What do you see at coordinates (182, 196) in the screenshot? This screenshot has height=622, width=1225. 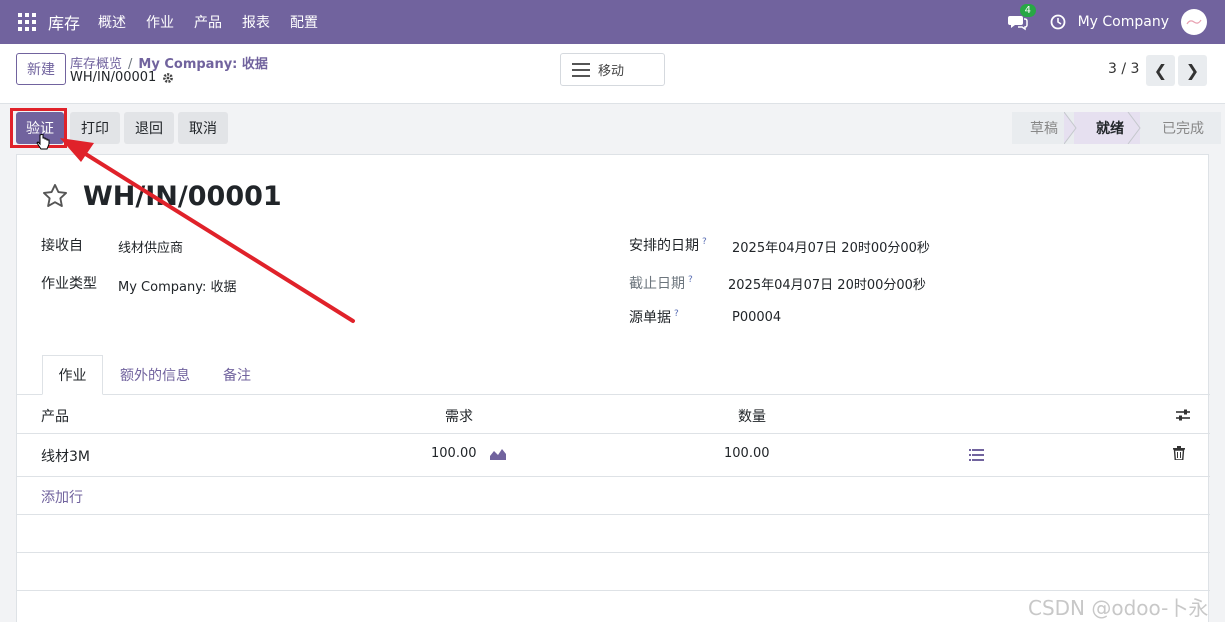 I see `record-title: WH/IN/00001` at bounding box center [182, 196].